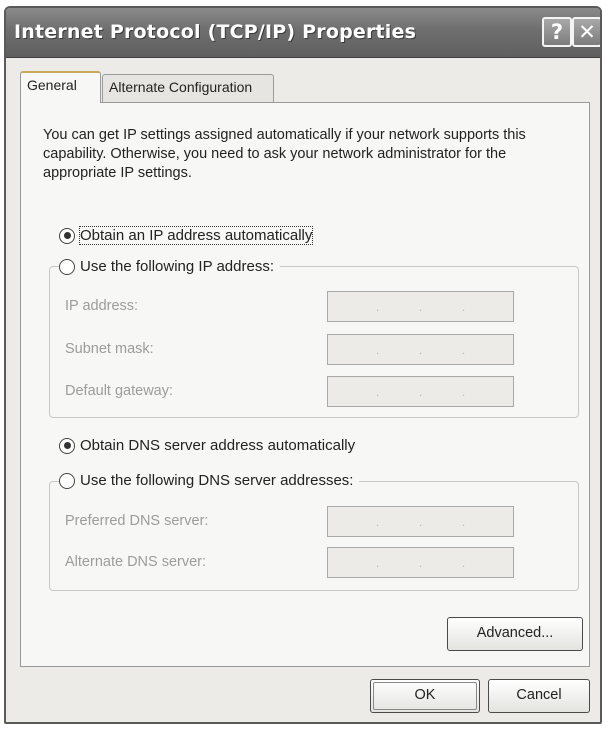  I want to click on window-title: Internet Protocol (TCP/IP) Properties, so click(215, 32).